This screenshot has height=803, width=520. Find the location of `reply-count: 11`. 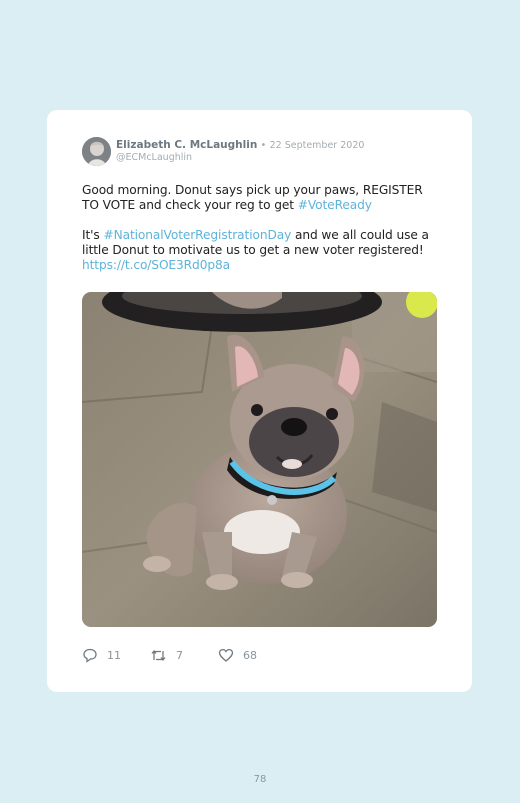

reply-count: 11 is located at coordinates (114, 655).